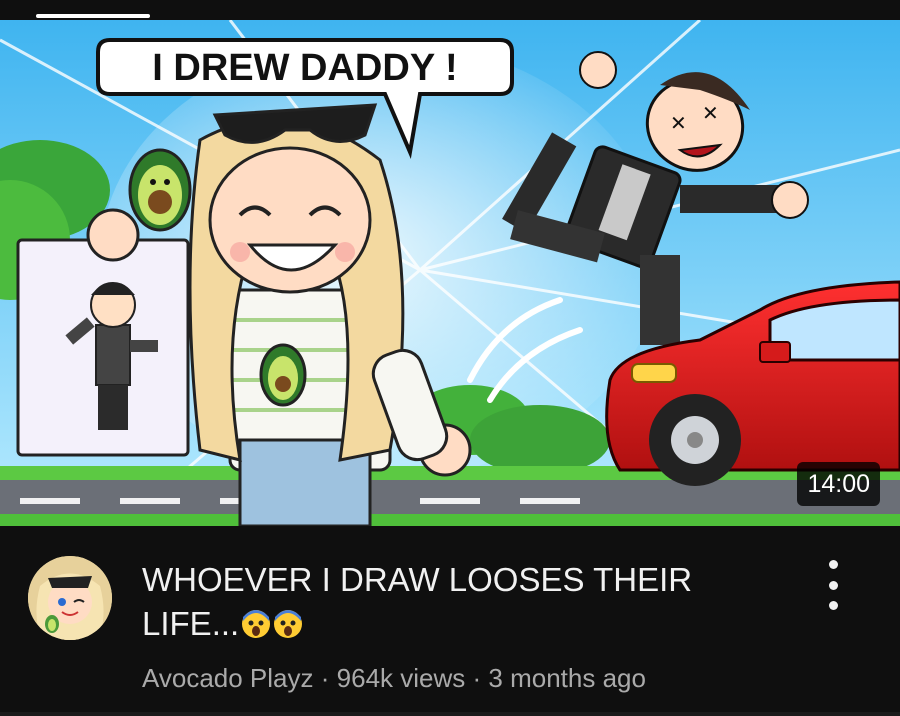 This screenshot has height=716, width=900. I want to click on more-options-icon, so click(833, 585).